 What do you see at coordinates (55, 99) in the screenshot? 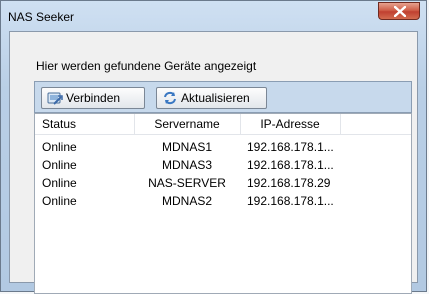
I see `connect-icon` at bounding box center [55, 99].